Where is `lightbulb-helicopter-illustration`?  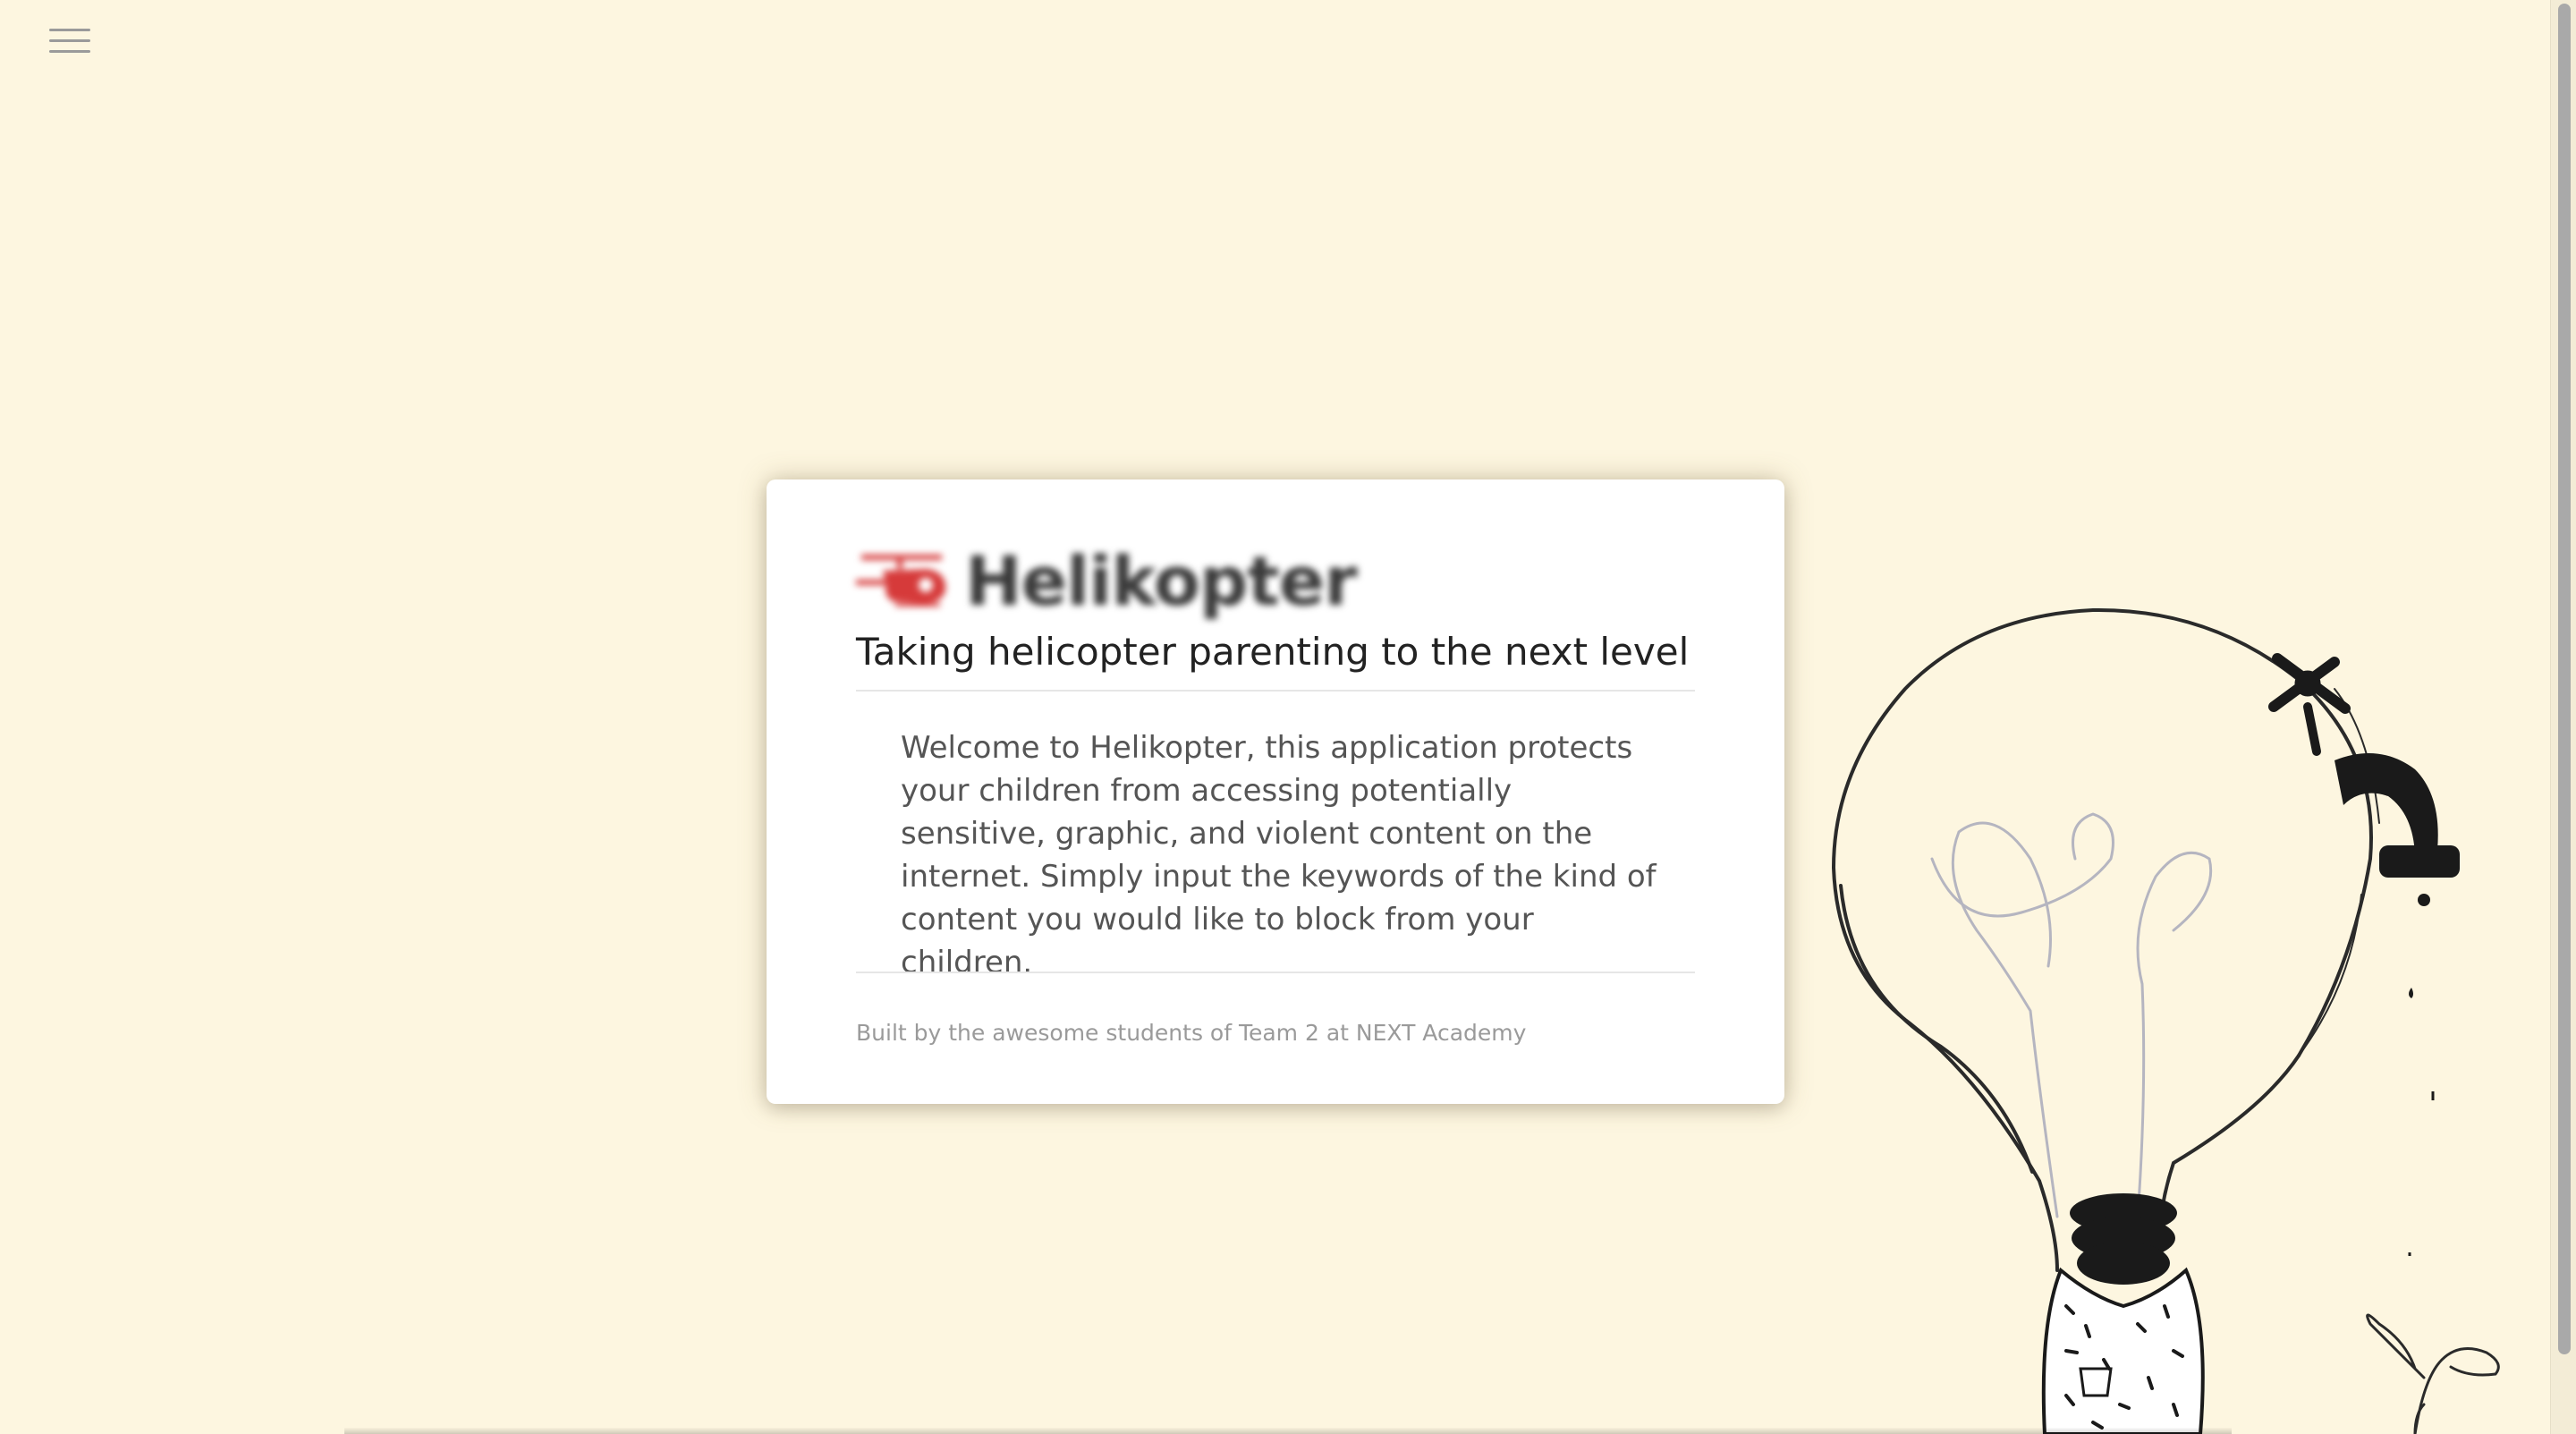
lightbulb-helicopter-illustration is located at coordinates (2165, 1020).